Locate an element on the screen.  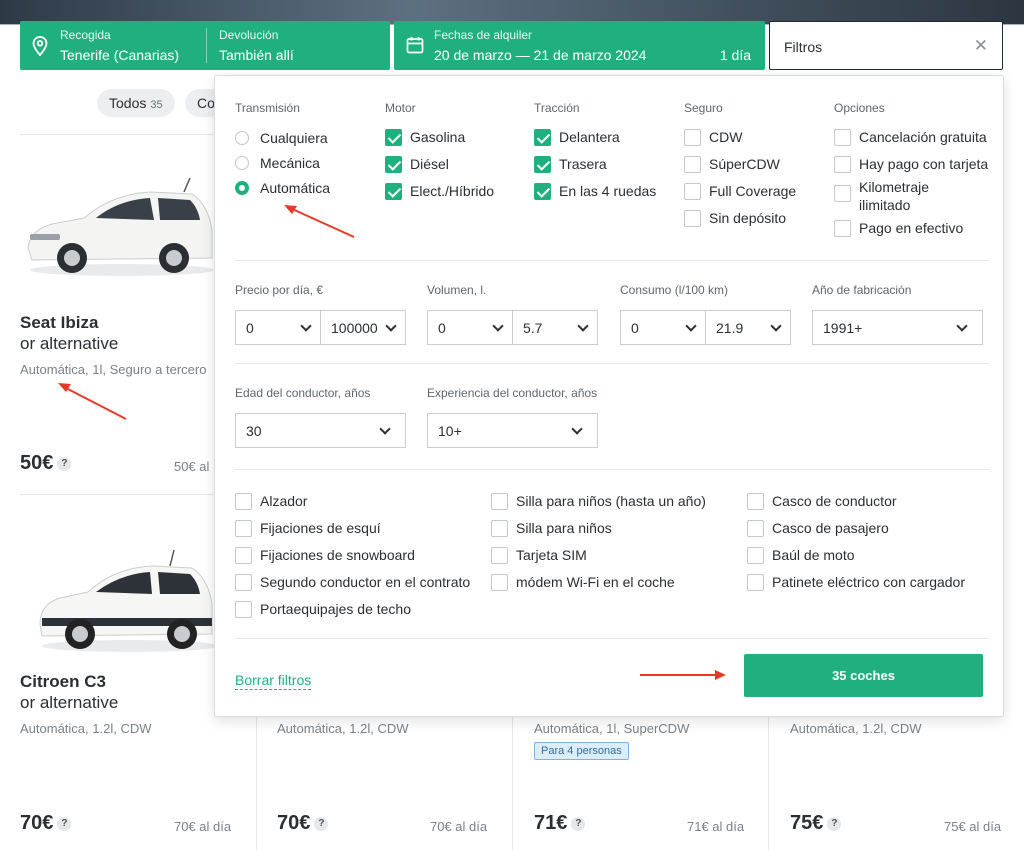
car-spec: Automática, 1l, SuperCDW is located at coordinates (612, 728).